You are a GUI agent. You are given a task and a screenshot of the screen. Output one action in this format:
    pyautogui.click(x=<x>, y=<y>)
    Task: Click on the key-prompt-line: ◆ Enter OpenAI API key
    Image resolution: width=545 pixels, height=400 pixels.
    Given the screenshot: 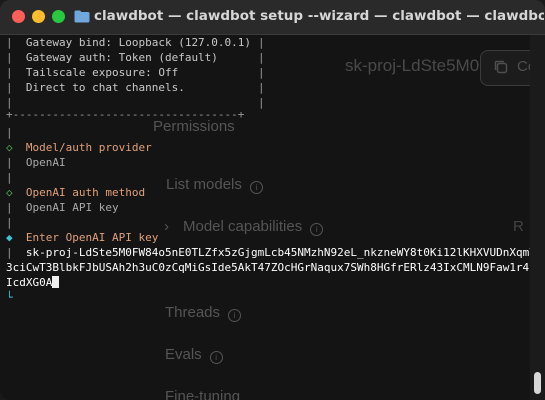 What is the action you would take?
    pyautogui.click(x=82, y=237)
    